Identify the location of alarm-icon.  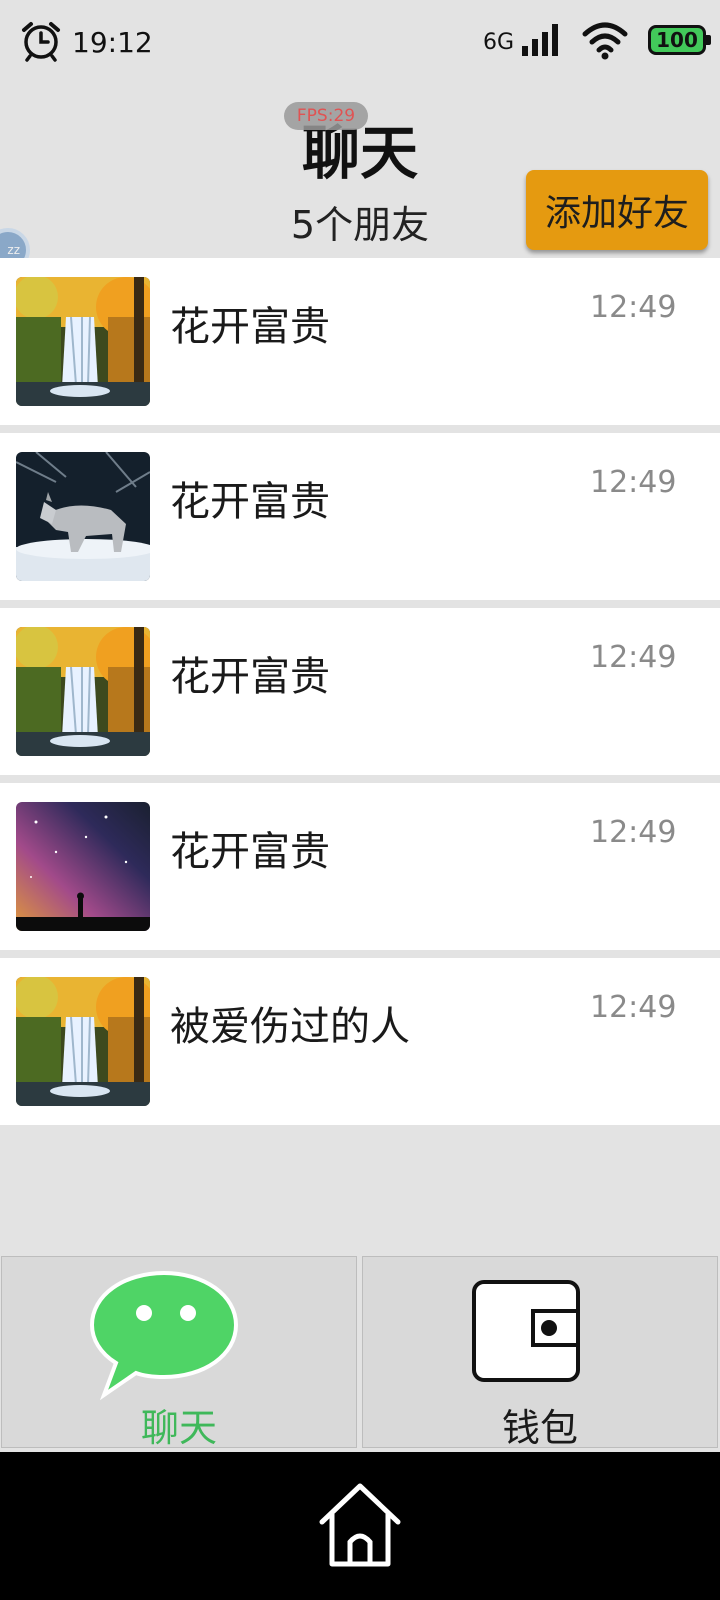
(41, 42).